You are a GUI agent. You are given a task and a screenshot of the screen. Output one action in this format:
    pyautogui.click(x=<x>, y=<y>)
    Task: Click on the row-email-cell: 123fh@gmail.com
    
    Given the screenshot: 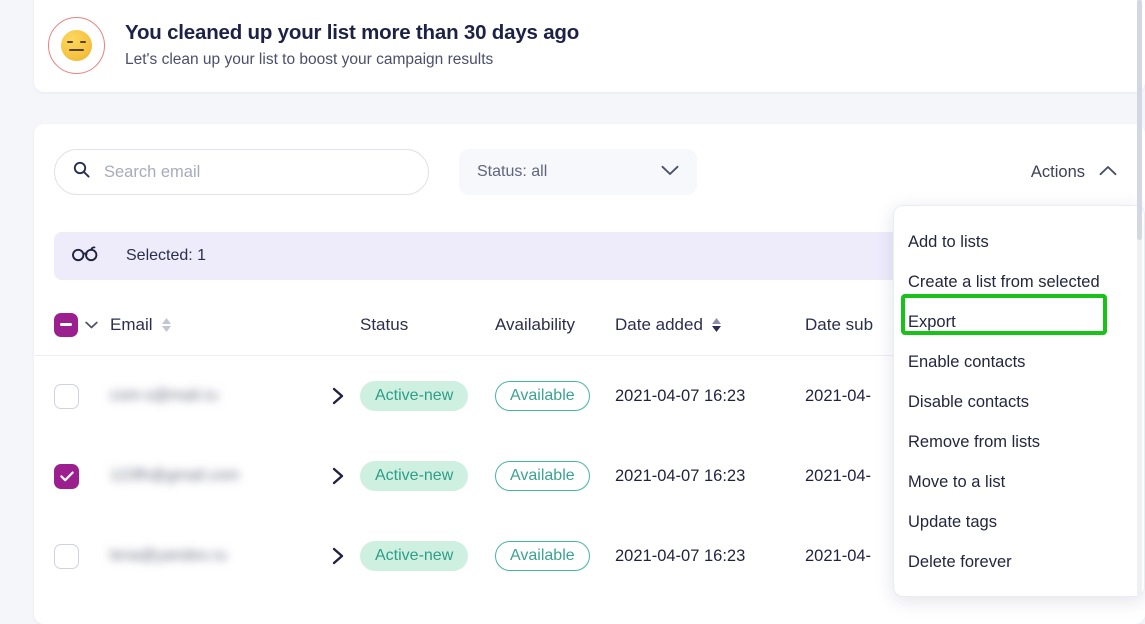 What is the action you would take?
    pyautogui.click(x=235, y=476)
    